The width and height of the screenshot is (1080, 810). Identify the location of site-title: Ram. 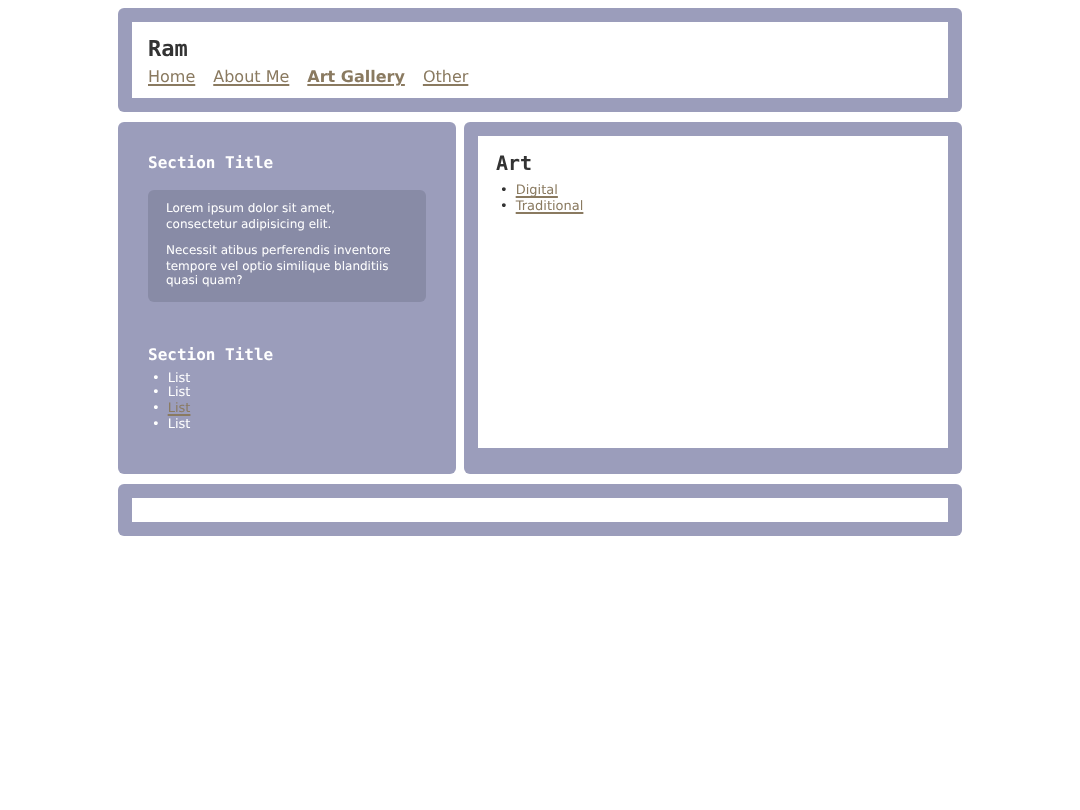
(169, 49).